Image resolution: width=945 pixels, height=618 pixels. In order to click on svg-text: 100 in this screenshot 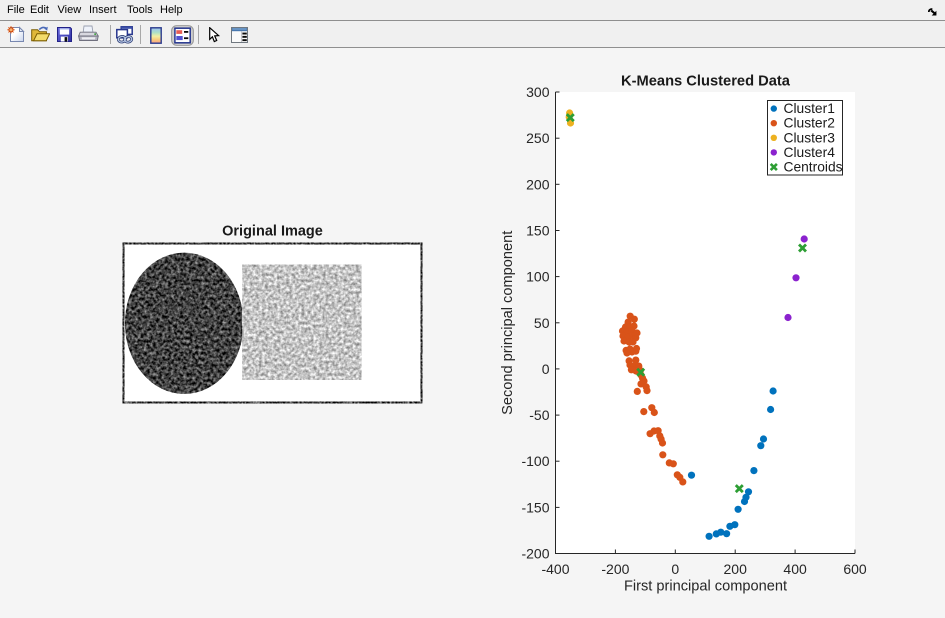, I will do `click(538, 277)`.